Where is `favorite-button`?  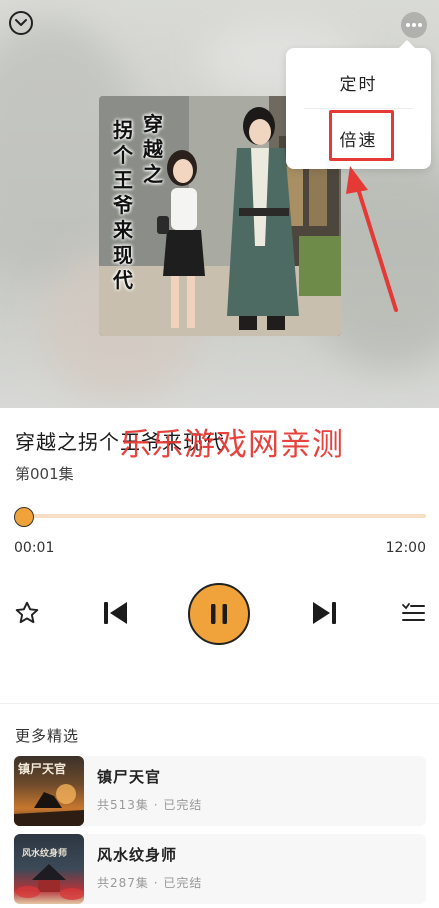
favorite-button is located at coordinates (27, 613).